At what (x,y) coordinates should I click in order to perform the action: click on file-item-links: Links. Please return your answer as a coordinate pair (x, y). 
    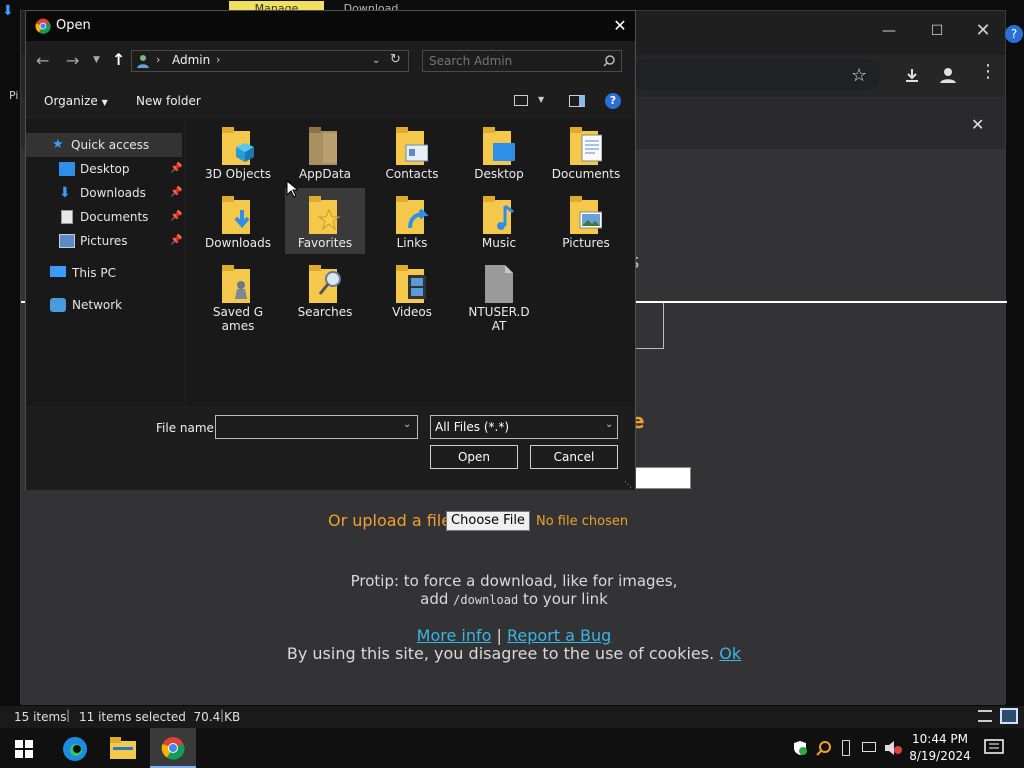
    Looking at the image, I should click on (412, 221).